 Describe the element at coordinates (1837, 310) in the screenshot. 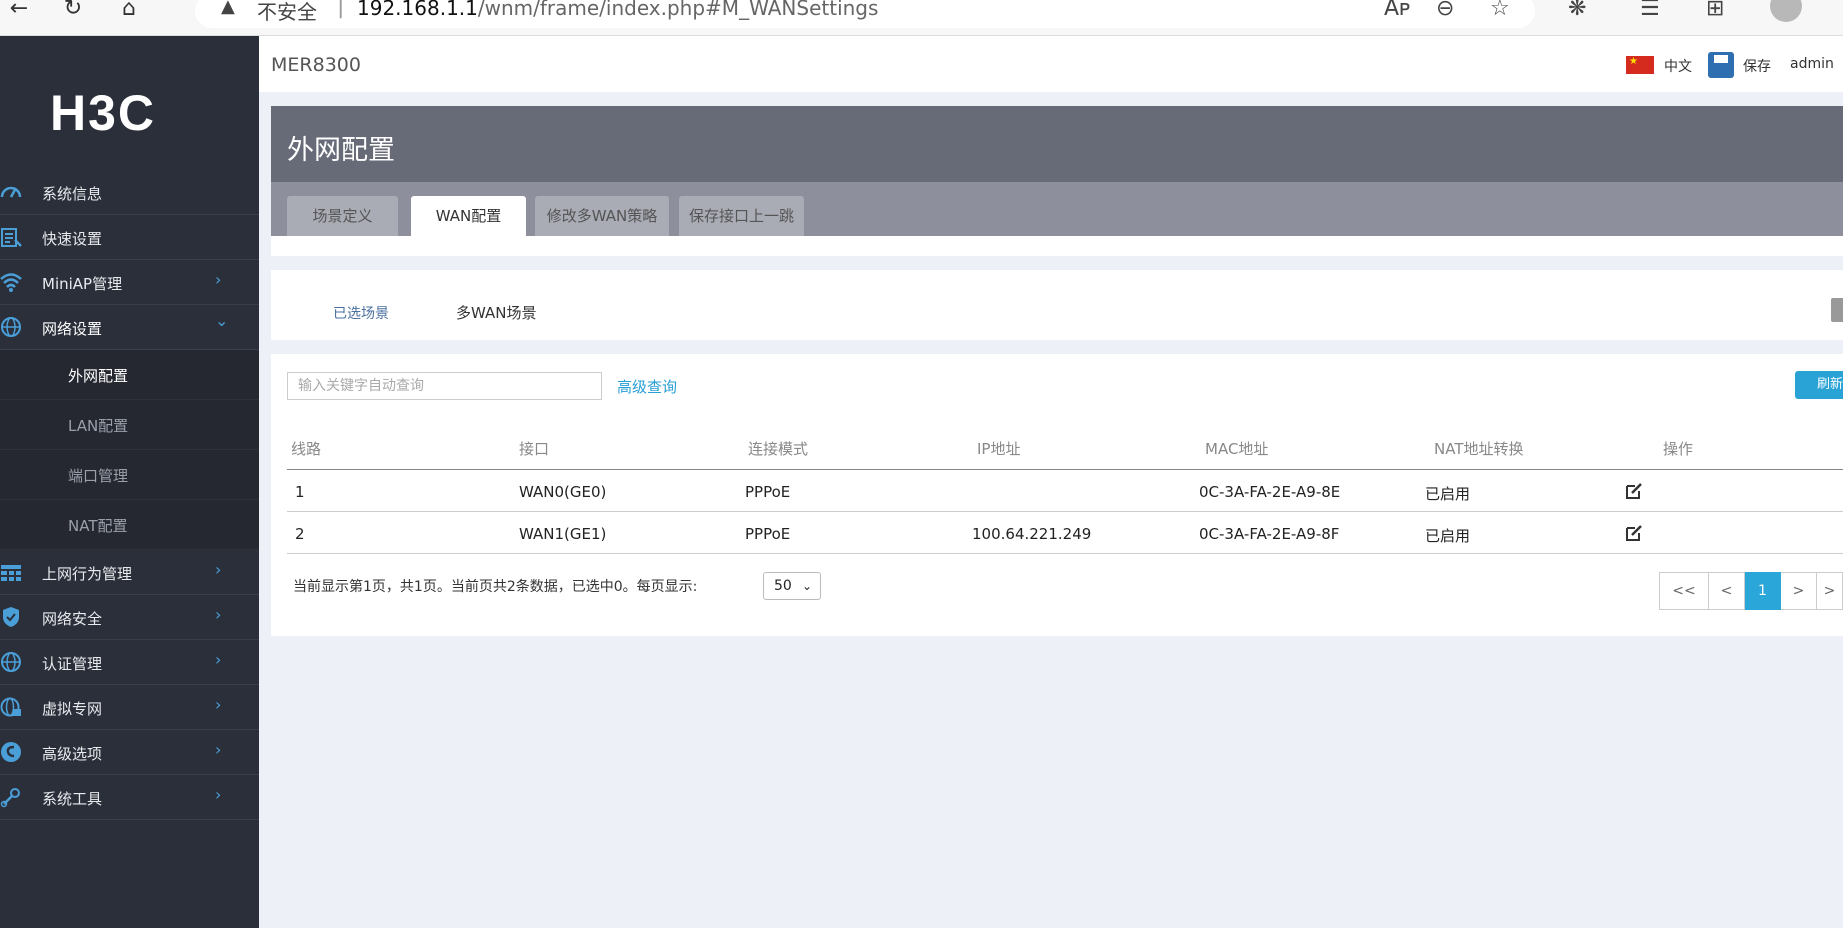

I see `scene-edit-icon` at that location.